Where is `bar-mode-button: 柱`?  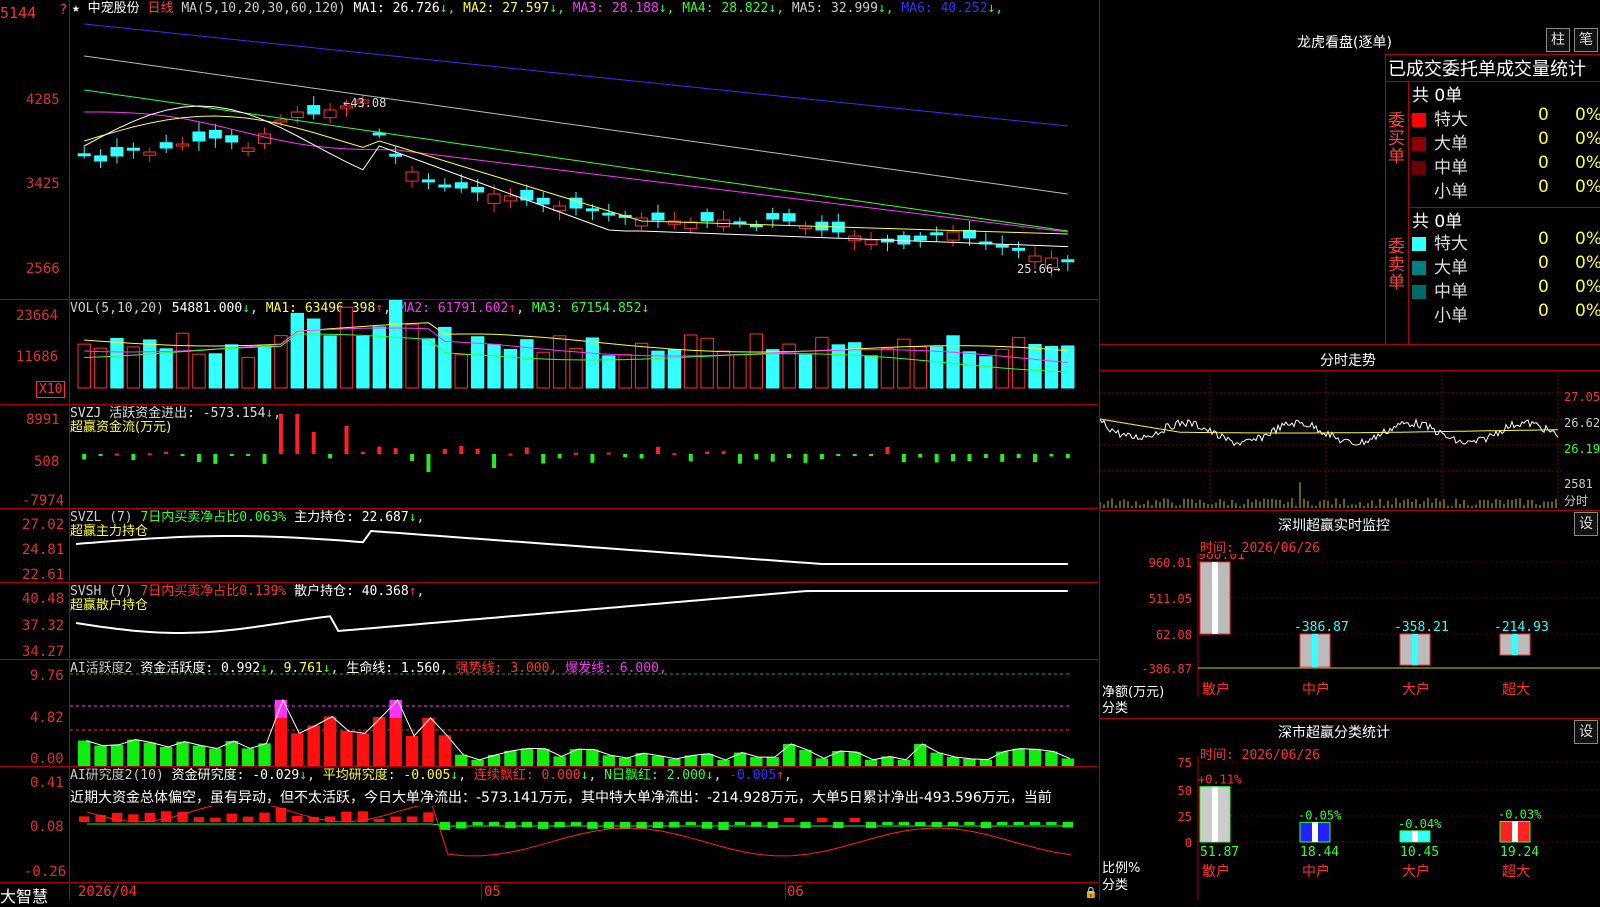
bar-mode-button: 柱 is located at coordinates (1558, 40).